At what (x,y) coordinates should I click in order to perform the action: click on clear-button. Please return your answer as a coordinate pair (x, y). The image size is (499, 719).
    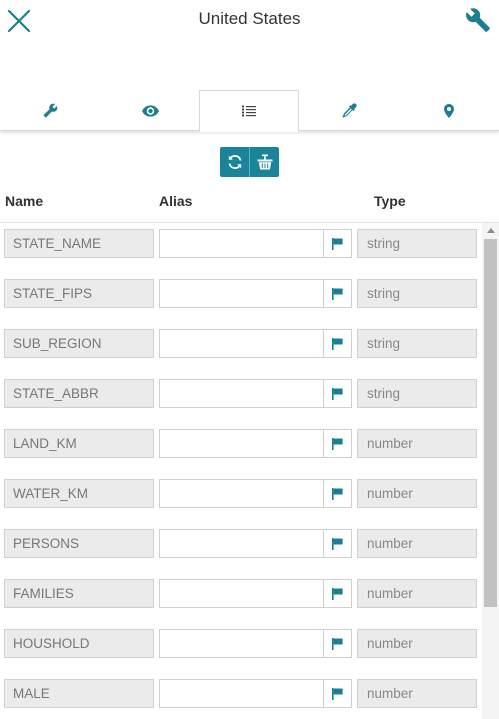
    Looking at the image, I should click on (264, 162).